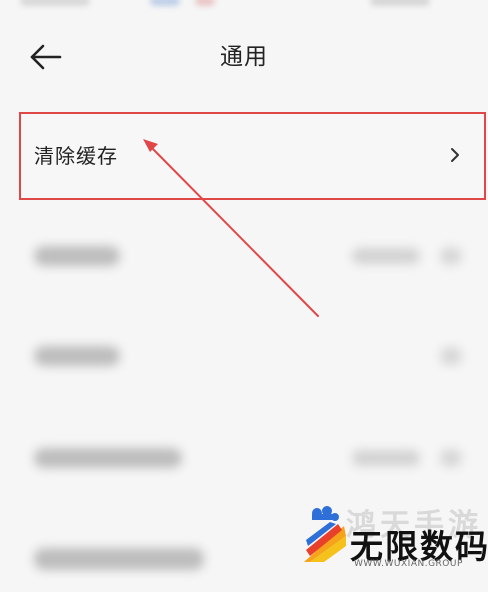 This screenshot has width=488, height=592. Describe the element at coordinates (395, 535) in the screenshot. I see `watermark: 鸿天手游 无限数码 WWW.WUXIAN.GROUP` at that location.